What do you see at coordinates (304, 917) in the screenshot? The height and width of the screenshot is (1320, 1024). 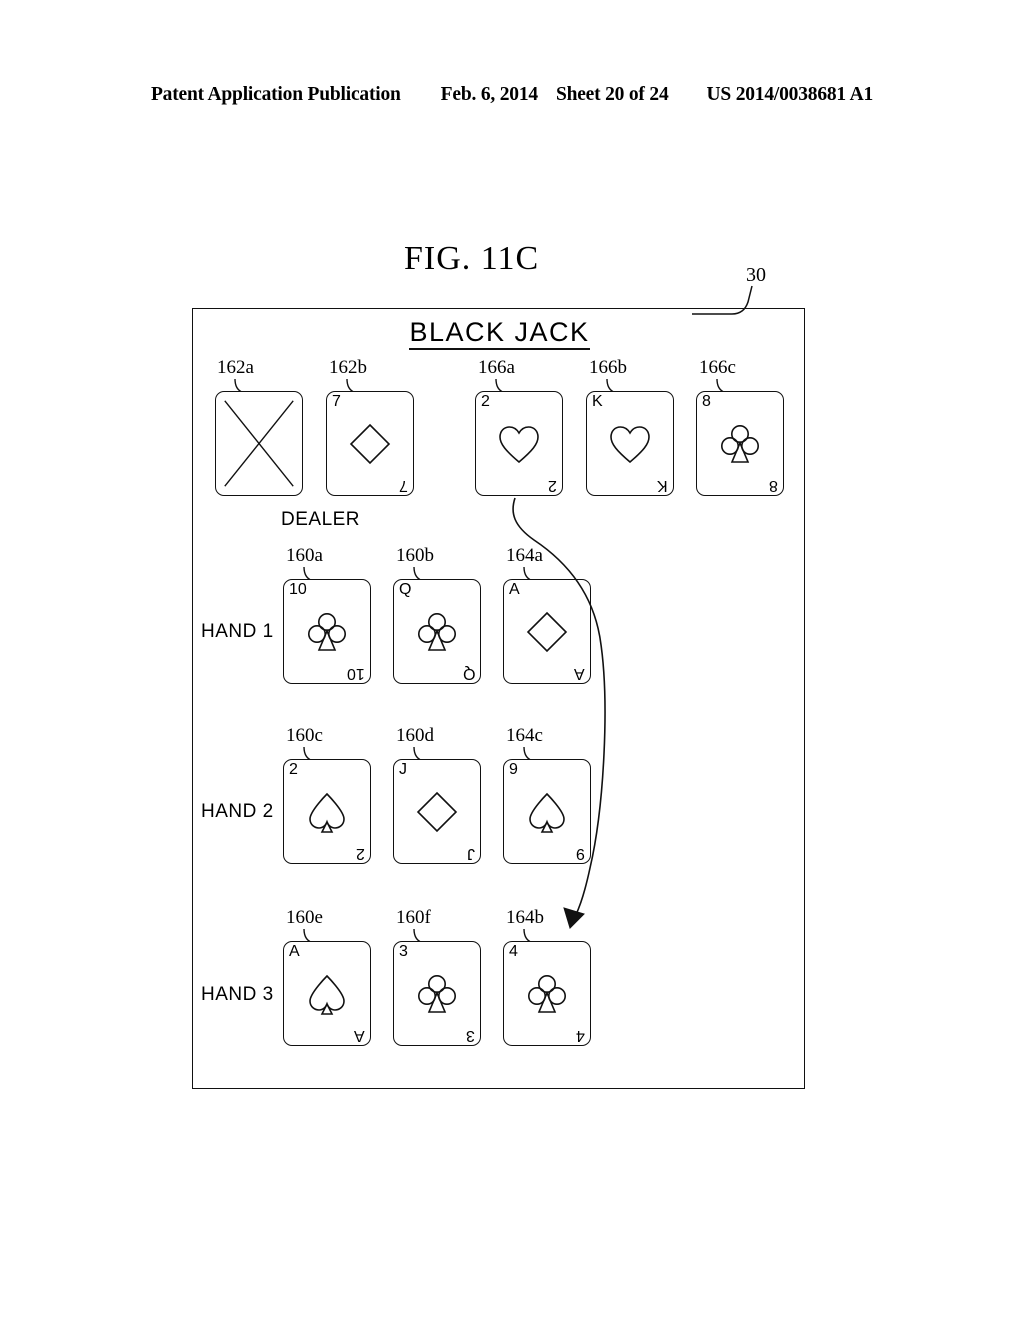 I see `ref-label-160e: 160e` at bounding box center [304, 917].